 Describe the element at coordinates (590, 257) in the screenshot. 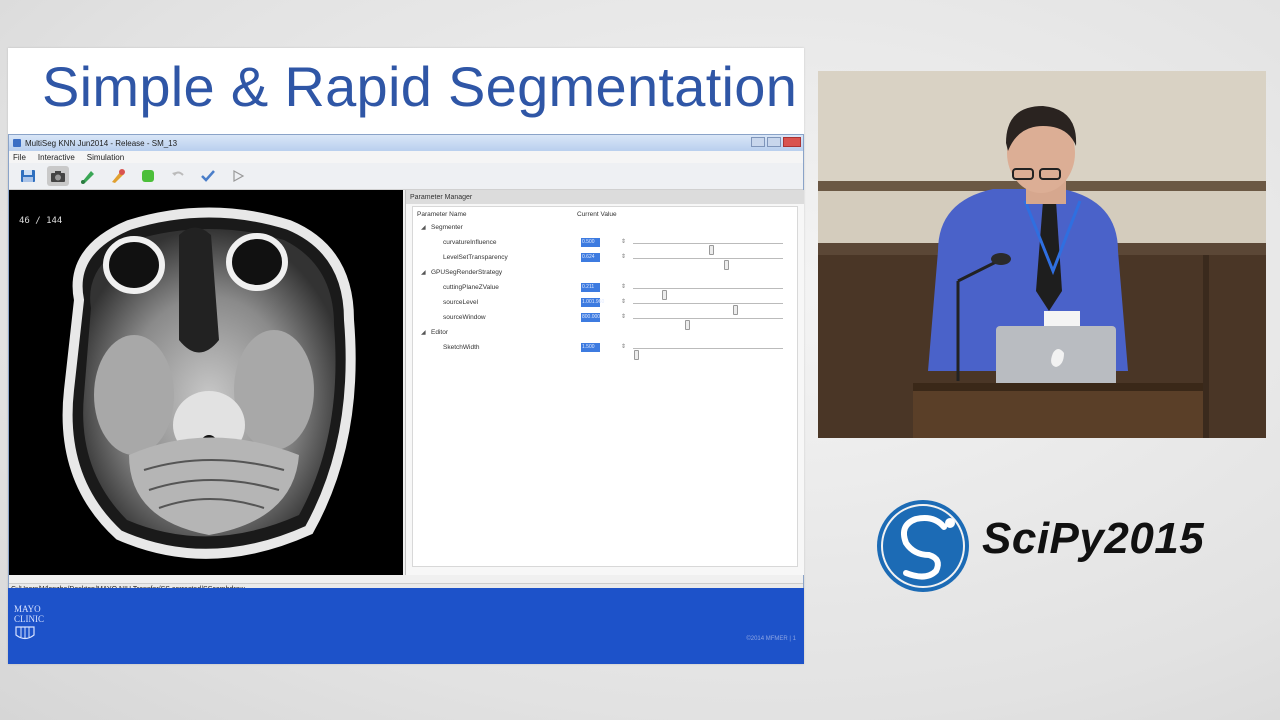

I see `value-field: 0.624` at that location.